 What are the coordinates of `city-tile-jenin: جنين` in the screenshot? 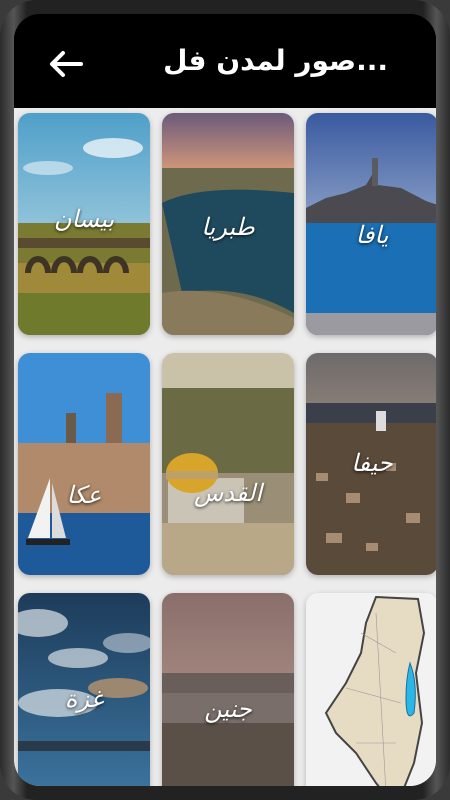 It's located at (228, 689).